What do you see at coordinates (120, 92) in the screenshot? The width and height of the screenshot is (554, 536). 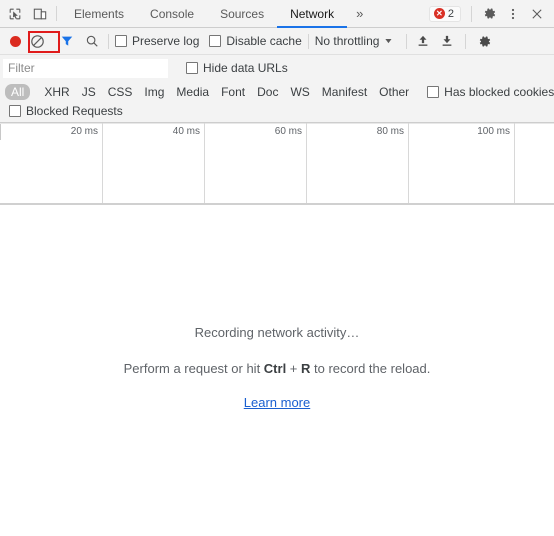 I see `type-filter-css: CSS` at bounding box center [120, 92].